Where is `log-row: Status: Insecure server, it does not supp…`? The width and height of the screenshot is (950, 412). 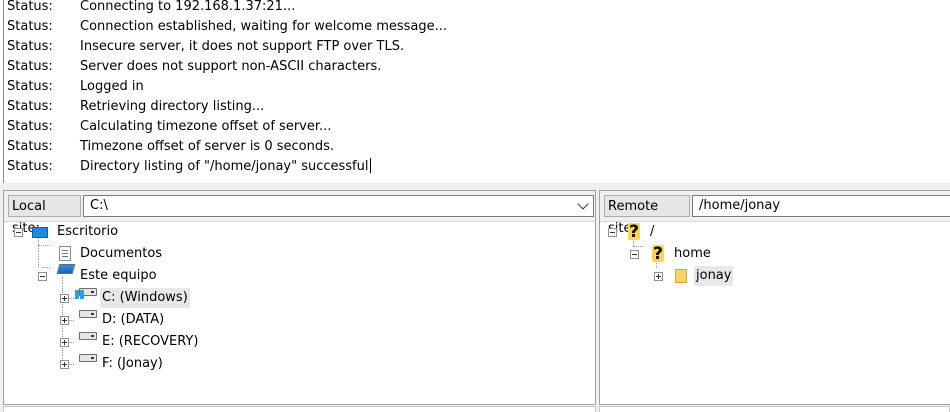
log-row: Status: Insecure server, it does not supp… is located at coordinates (206, 46).